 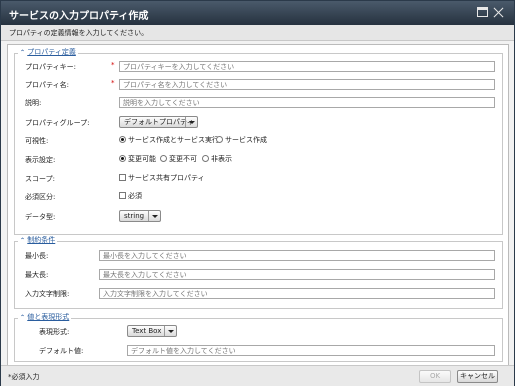 I want to click on dialog-footer: *必須入力 OK キャンセル, so click(x=257, y=375).